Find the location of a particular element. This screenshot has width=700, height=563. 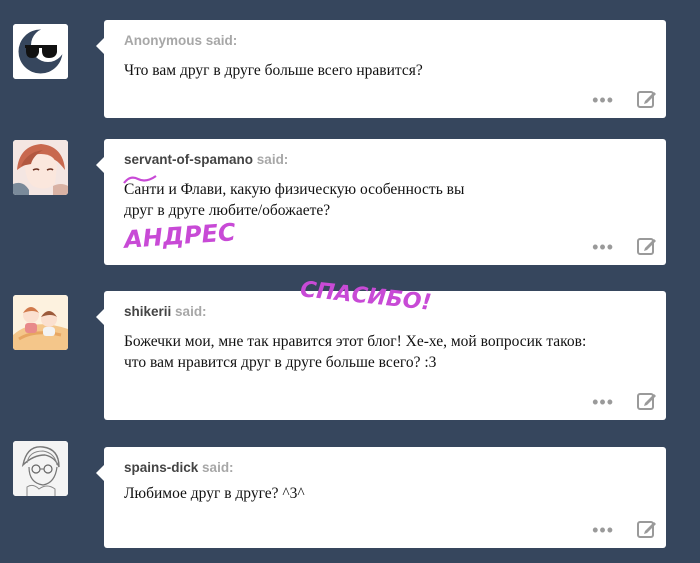

avatar-characters-icon is located at coordinates (40, 322).